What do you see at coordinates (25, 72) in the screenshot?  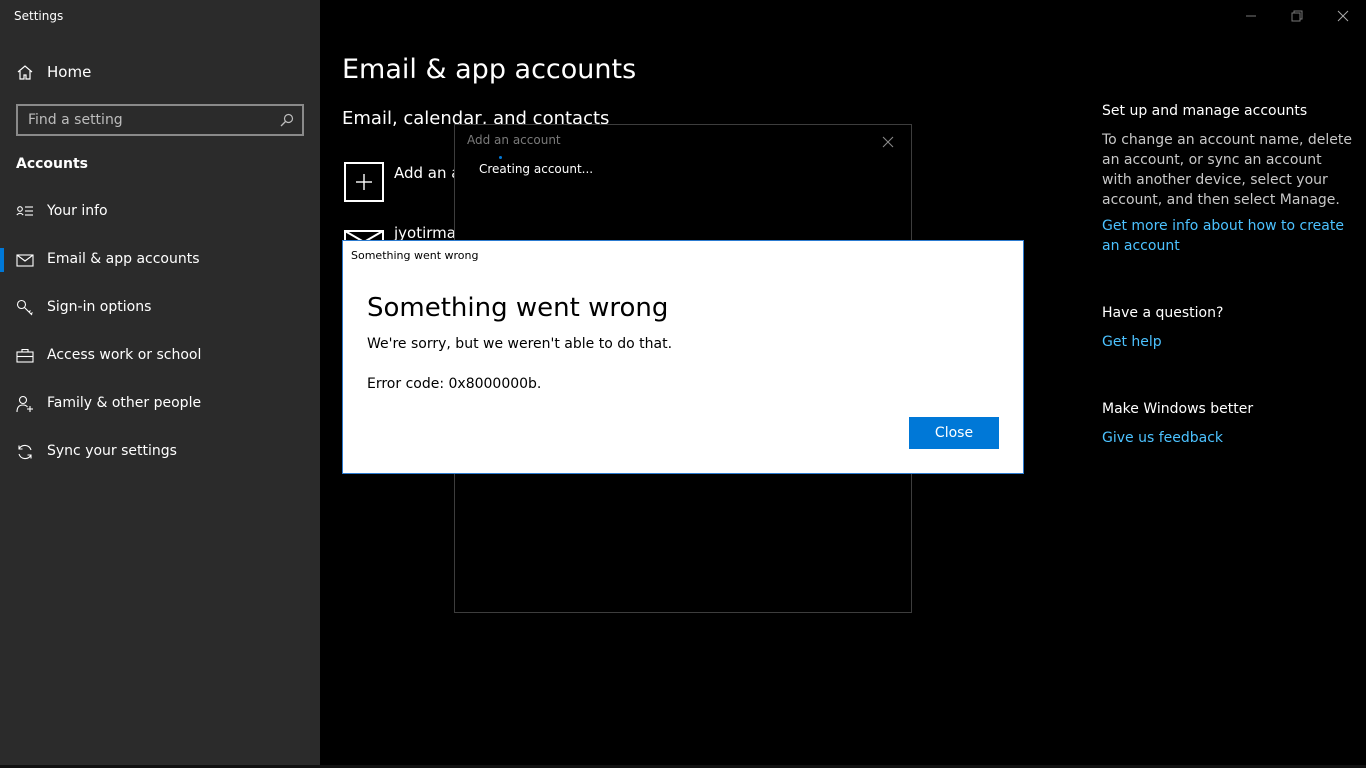 I see `home-icon` at bounding box center [25, 72].